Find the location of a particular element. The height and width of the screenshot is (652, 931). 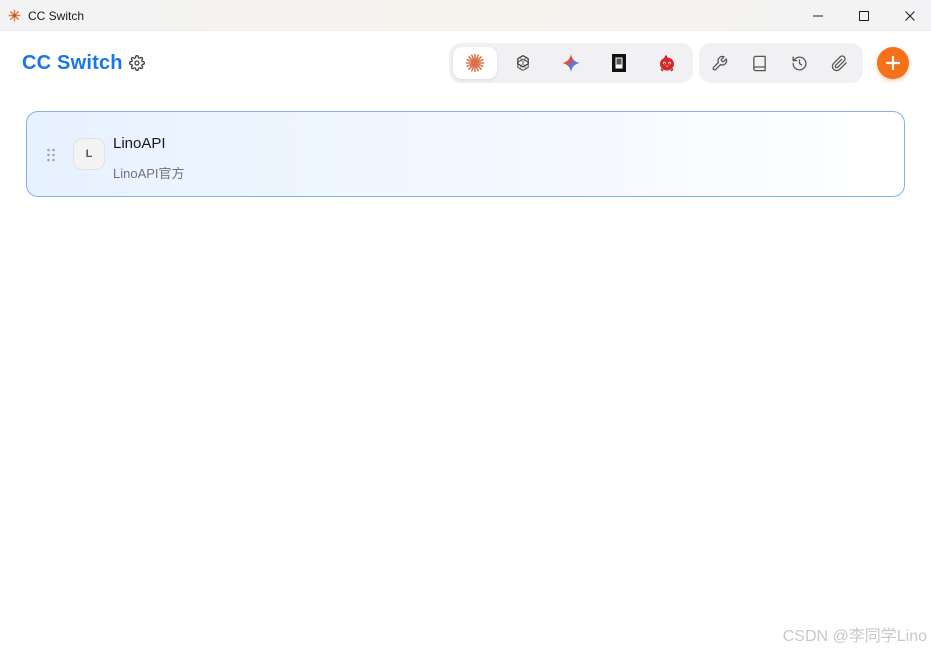

minimize-icon is located at coordinates (818, 15).